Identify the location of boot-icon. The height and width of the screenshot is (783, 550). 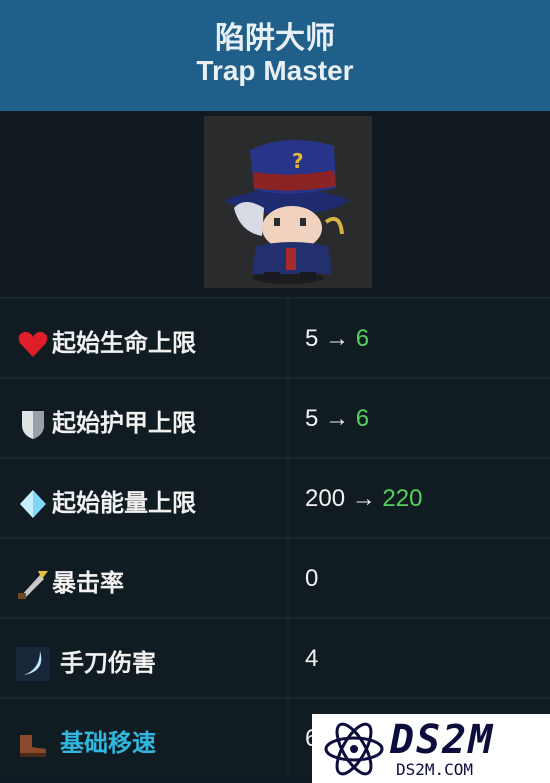
(33, 746).